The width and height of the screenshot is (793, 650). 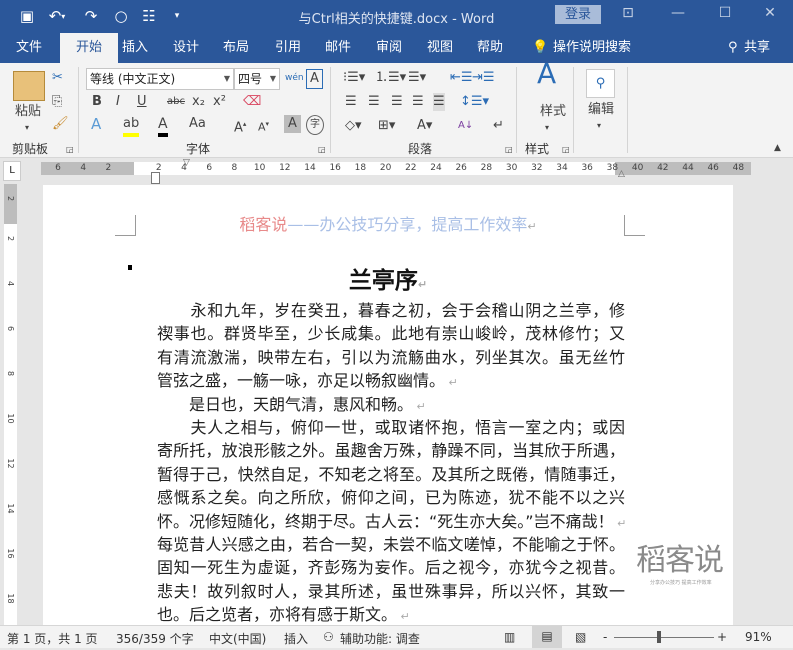 I want to click on ruler-tick: 4, so click(x=10, y=283).